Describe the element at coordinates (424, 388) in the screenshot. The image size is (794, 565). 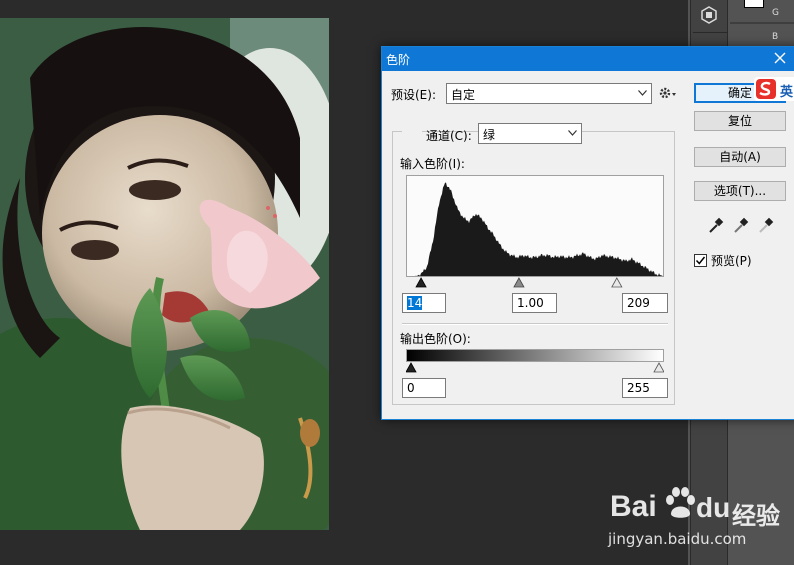
I see `output-black-field: 0` at that location.